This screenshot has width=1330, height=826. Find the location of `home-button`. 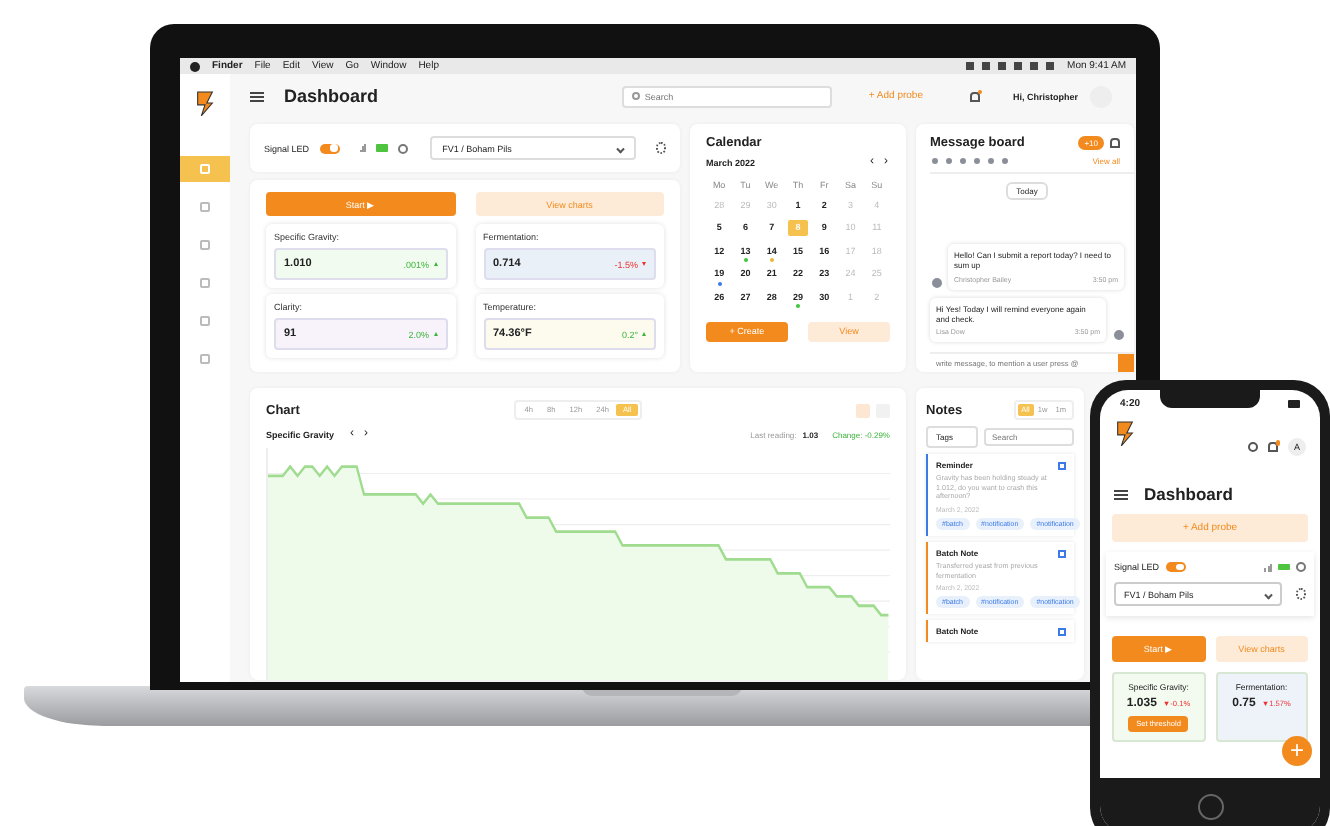

home-button is located at coordinates (1210, 806).